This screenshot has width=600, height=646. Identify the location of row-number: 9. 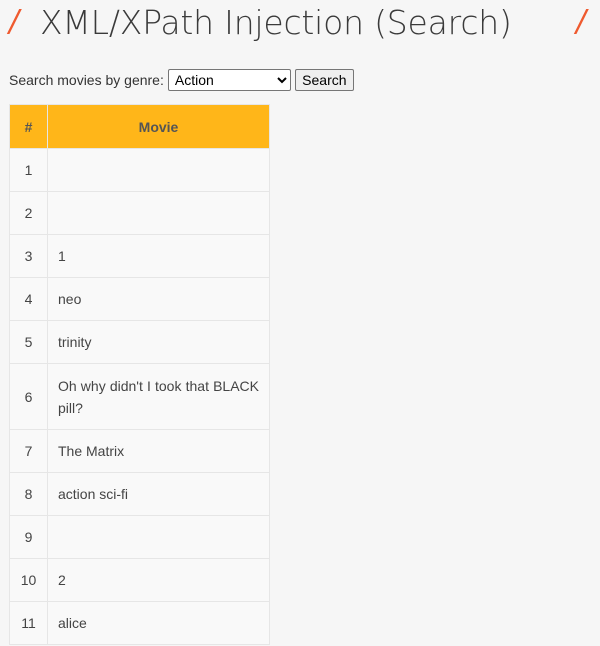
(28, 537).